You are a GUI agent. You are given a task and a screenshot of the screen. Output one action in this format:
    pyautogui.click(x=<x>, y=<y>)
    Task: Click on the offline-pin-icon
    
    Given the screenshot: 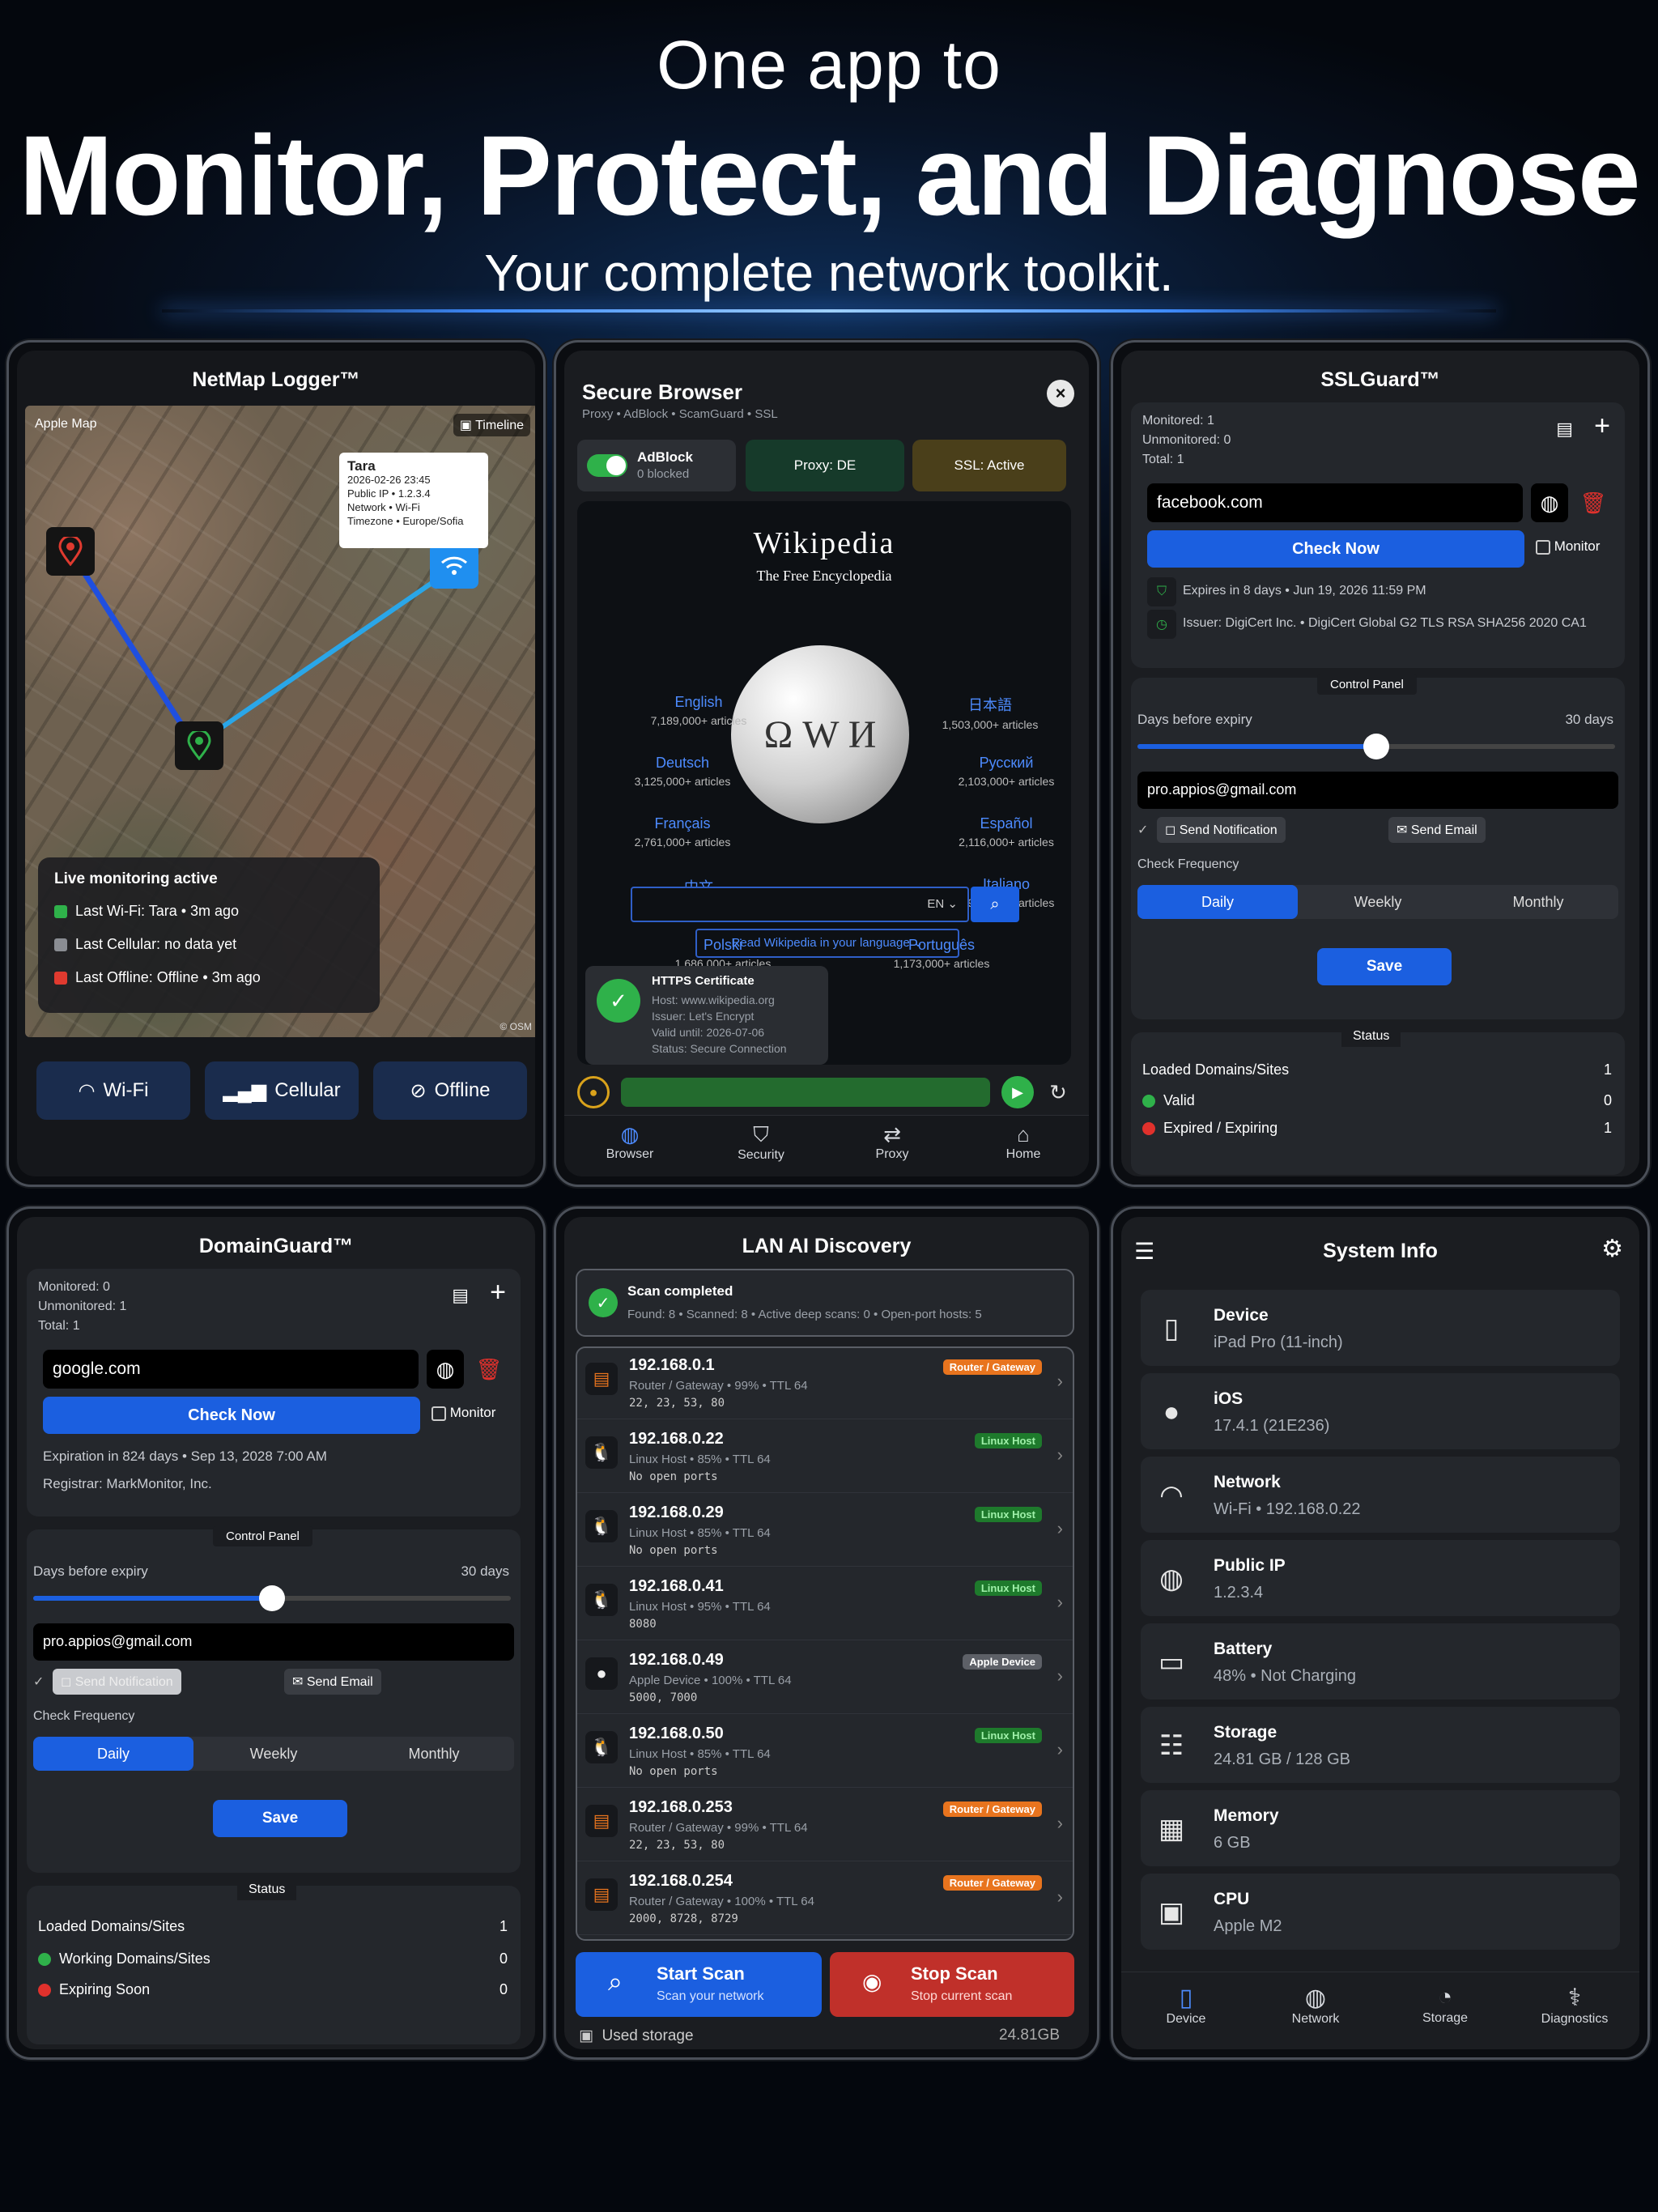 What is the action you would take?
    pyautogui.click(x=70, y=552)
    